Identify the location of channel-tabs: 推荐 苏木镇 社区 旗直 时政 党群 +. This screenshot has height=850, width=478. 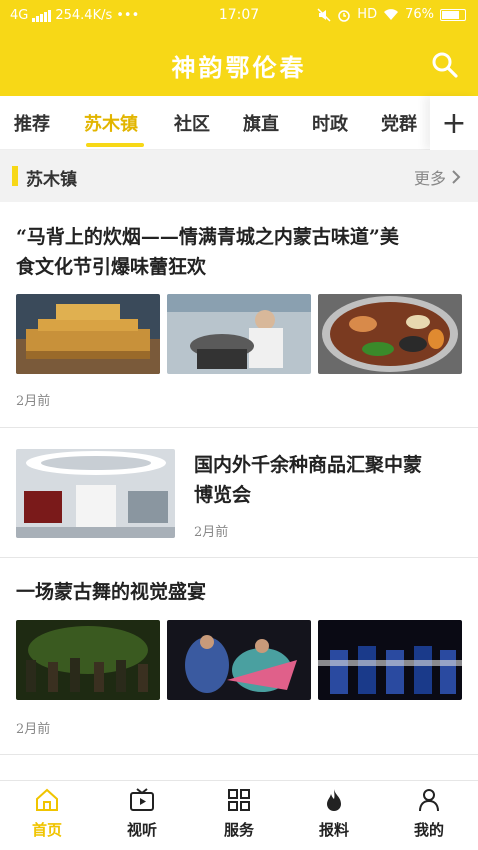
(239, 123).